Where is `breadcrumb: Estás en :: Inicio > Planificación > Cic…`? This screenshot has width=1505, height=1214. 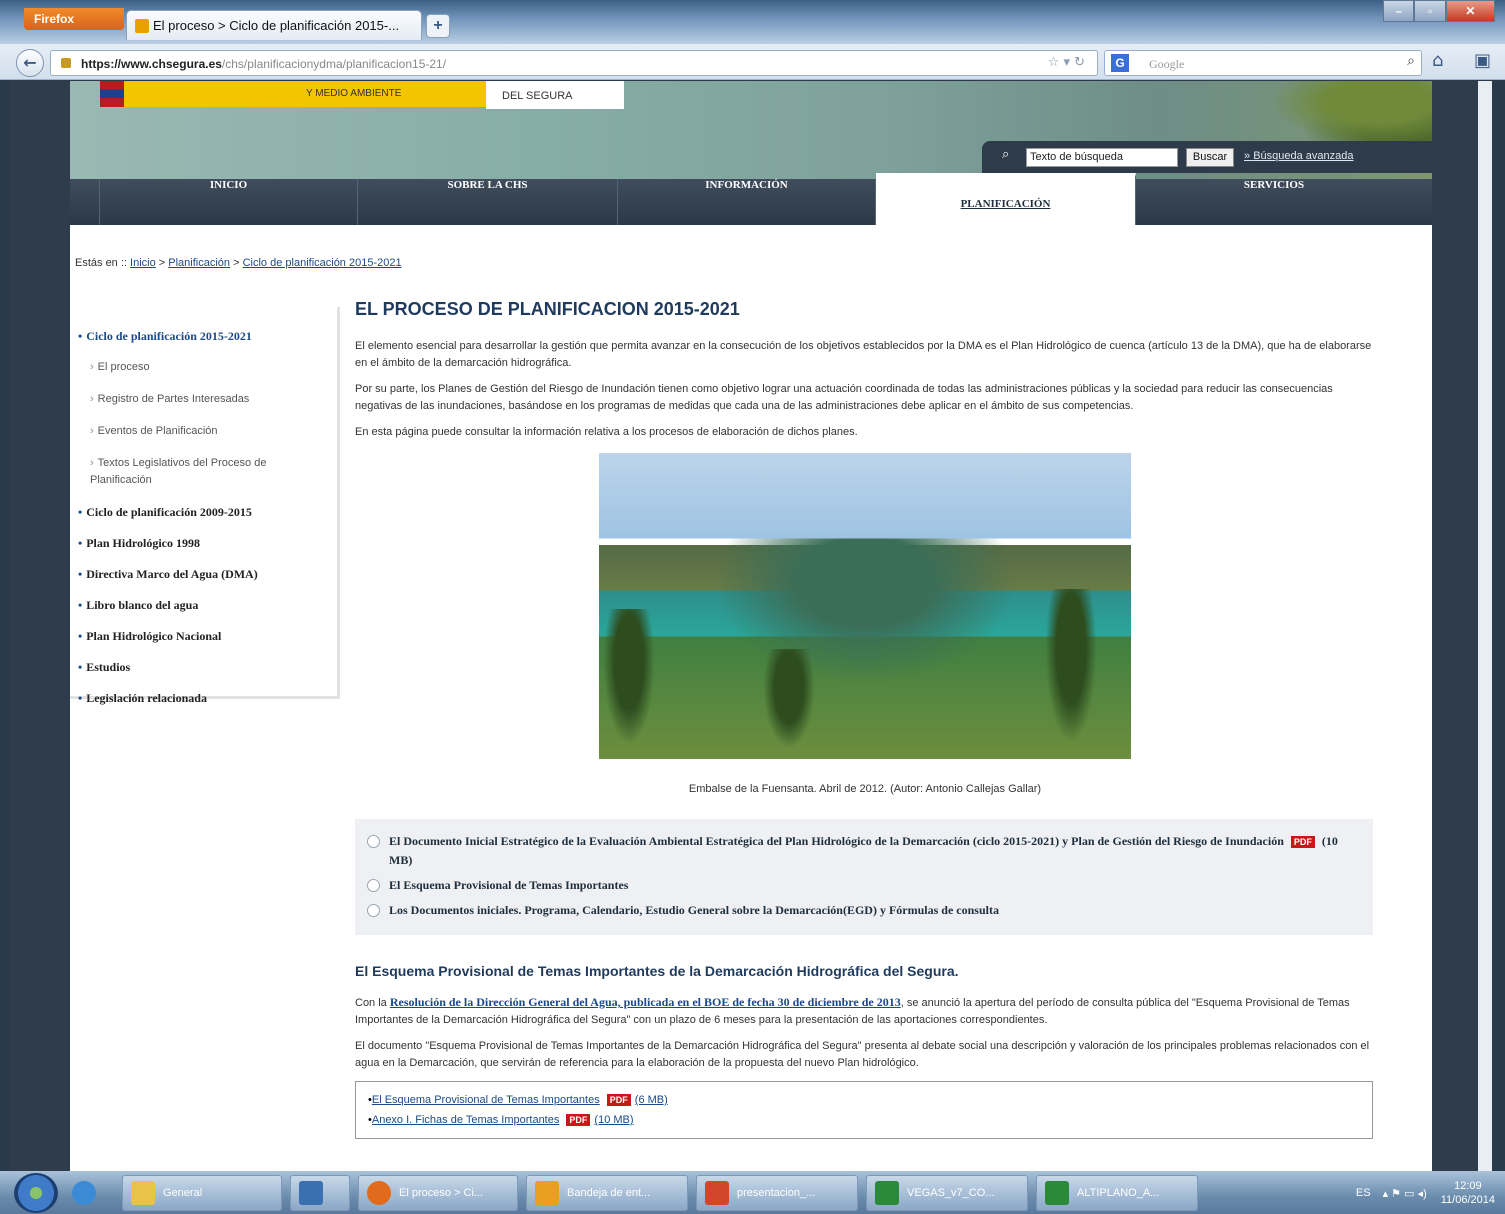 breadcrumb: Estás en :: Inicio > Planificación > Cic… is located at coordinates (238, 263).